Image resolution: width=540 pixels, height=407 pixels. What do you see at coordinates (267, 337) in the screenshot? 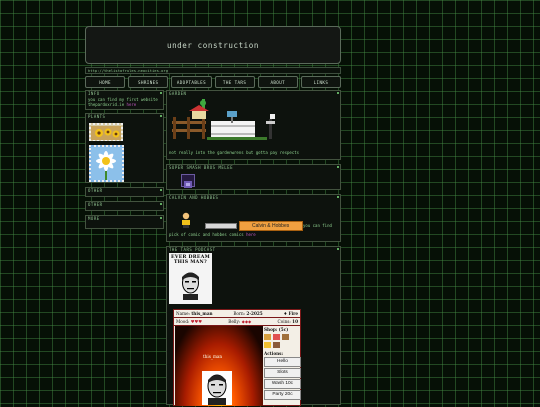
I see `food-item-icon` at bounding box center [267, 337].